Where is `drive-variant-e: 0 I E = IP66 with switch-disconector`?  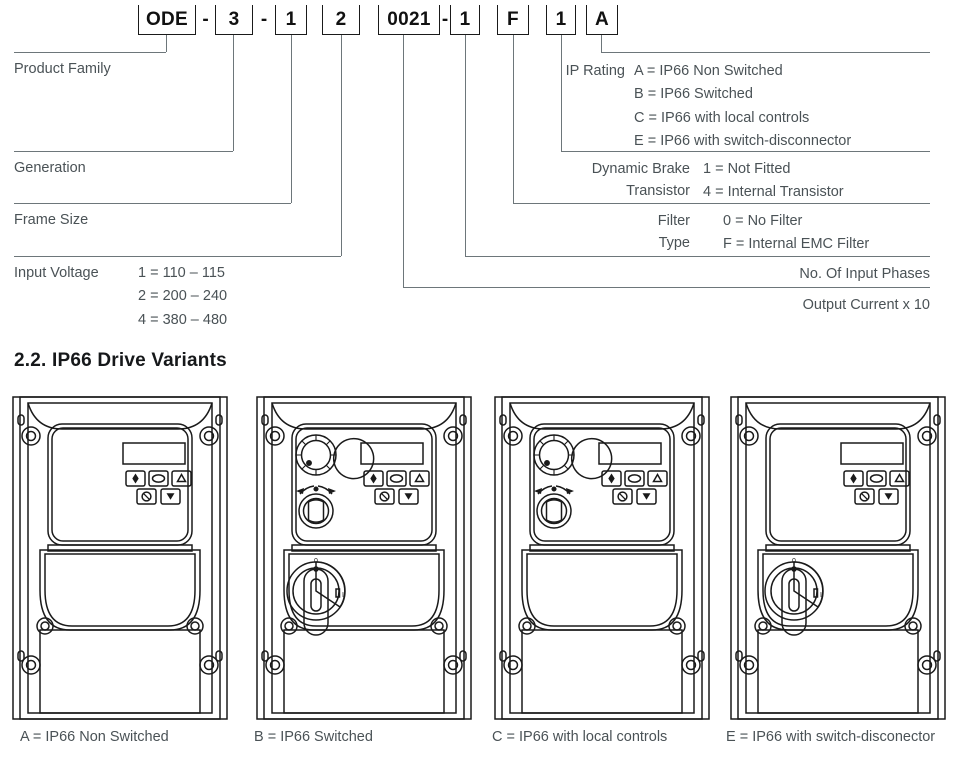 drive-variant-e: 0 I E = IP66 with switch-disconector is located at coordinates (838, 569).